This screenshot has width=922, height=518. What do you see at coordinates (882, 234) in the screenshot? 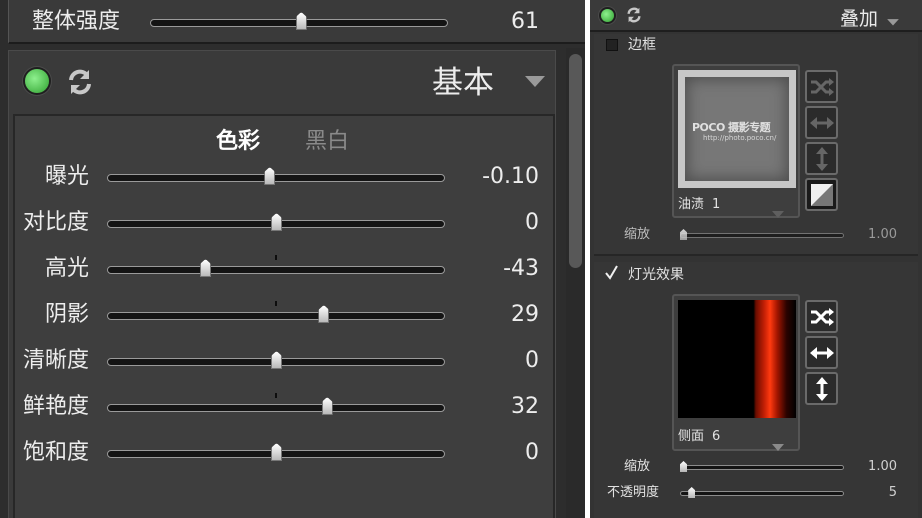
I see `border-scale-value: 1.00` at bounding box center [882, 234].